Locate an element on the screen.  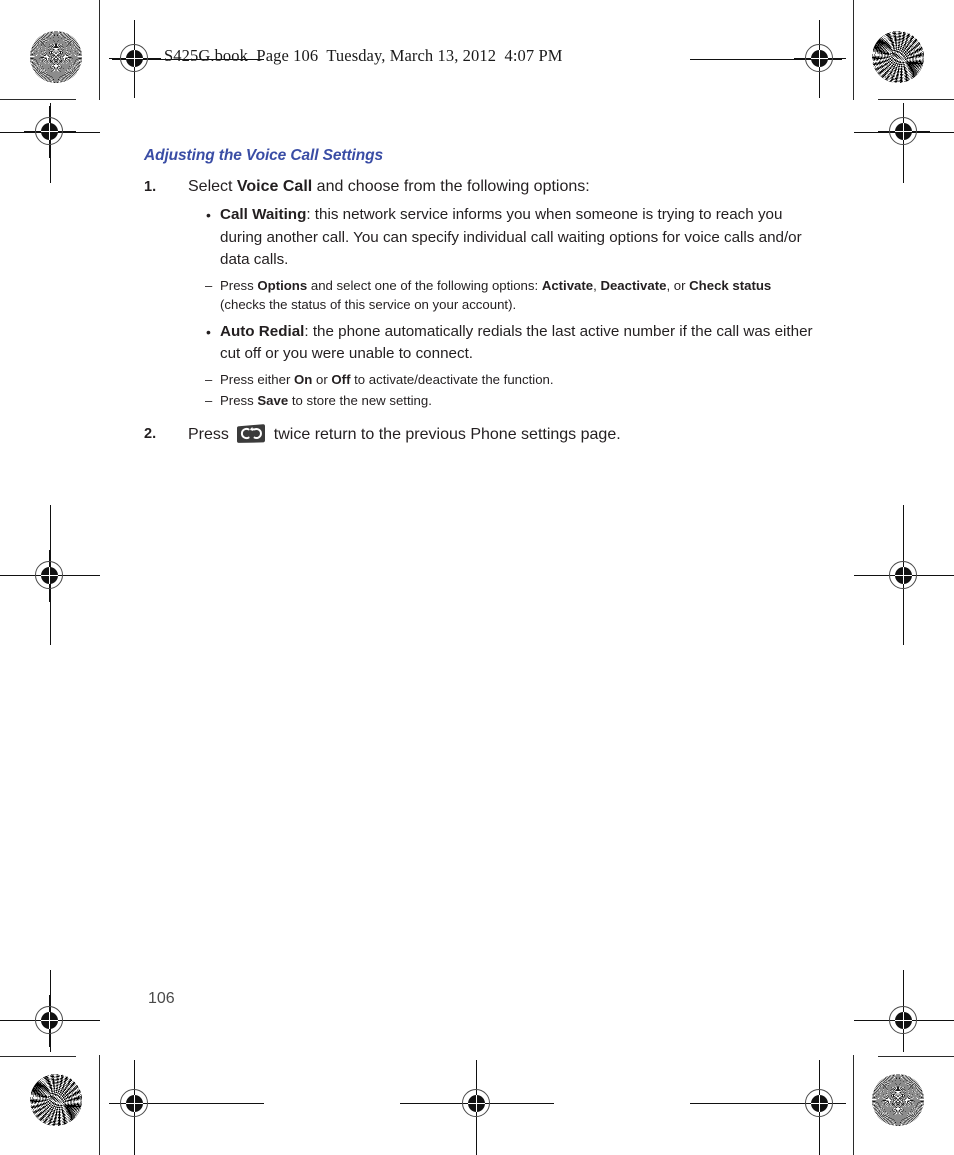
trim-line-bottom-left-horizontal is located at coordinates (38, 1056).